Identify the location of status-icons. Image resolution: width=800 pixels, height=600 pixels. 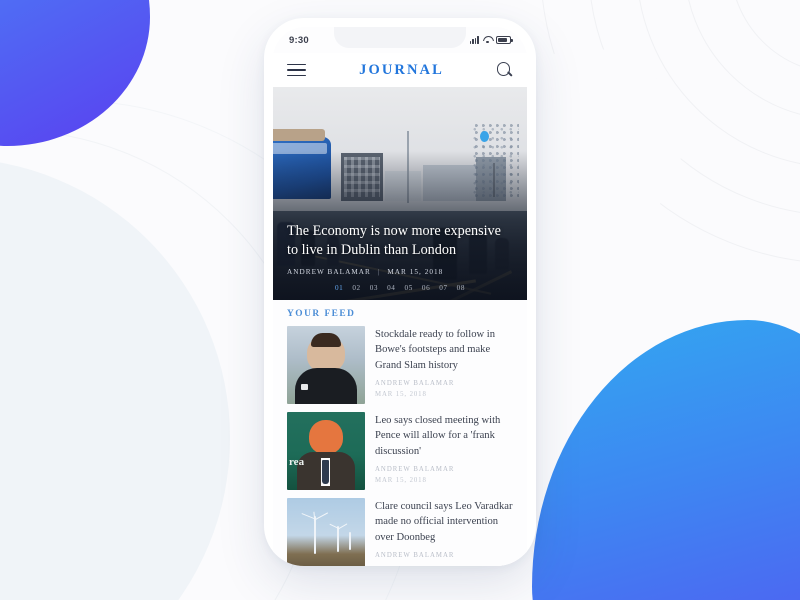
(491, 40).